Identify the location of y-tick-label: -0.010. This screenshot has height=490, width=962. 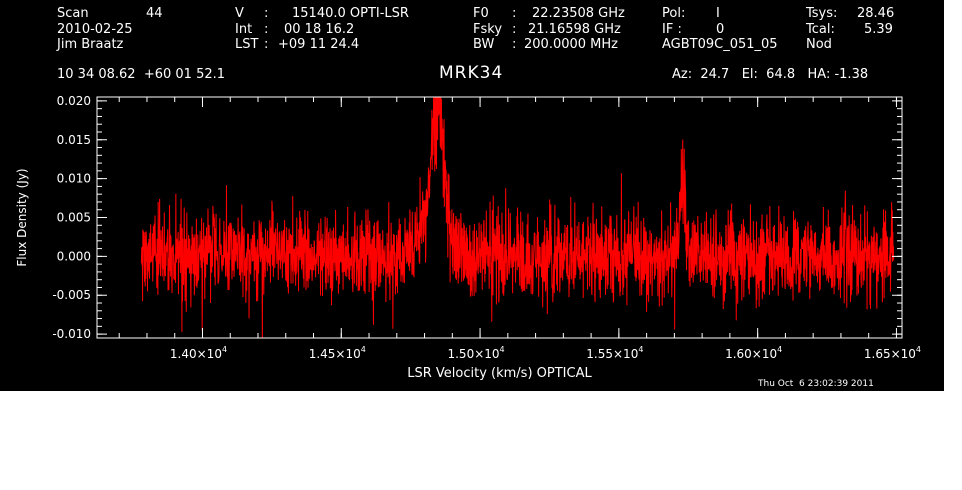
(71, 334).